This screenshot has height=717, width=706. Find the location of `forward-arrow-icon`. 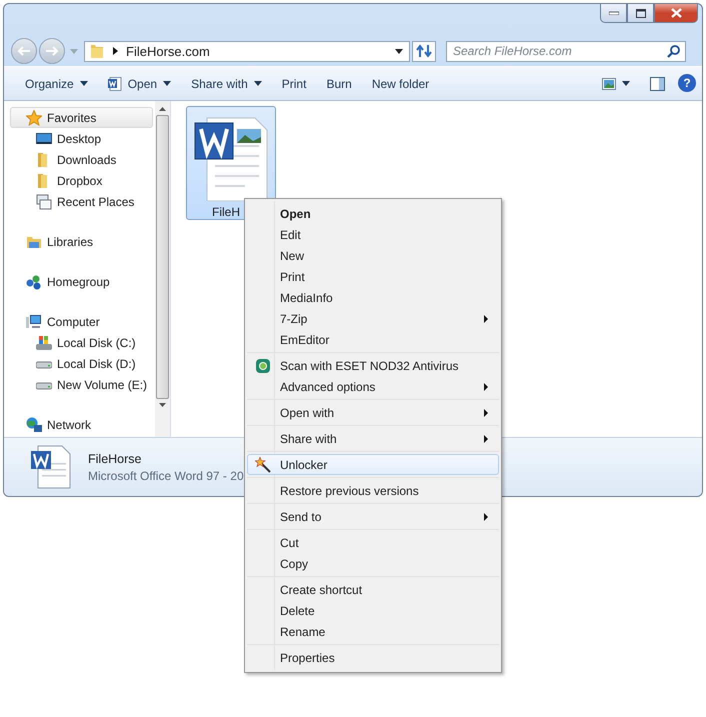

forward-arrow-icon is located at coordinates (52, 51).